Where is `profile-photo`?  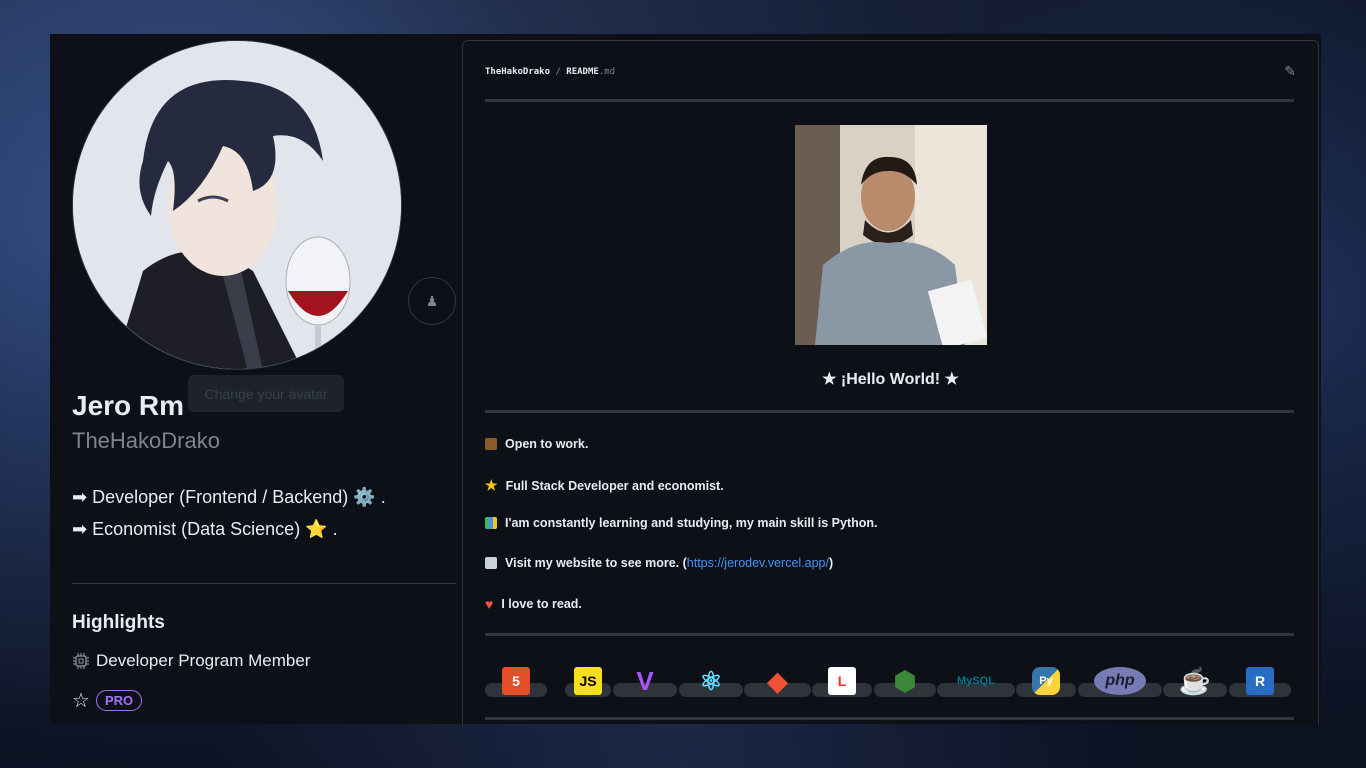
profile-photo is located at coordinates (891, 235).